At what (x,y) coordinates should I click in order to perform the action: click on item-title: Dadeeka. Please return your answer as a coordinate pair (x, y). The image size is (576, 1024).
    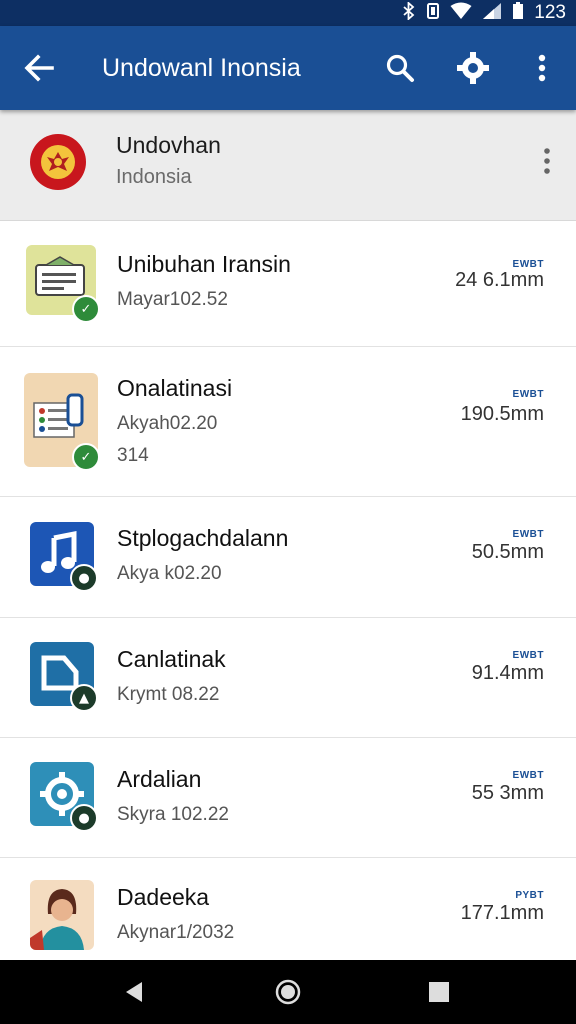
    Looking at the image, I should click on (163, 897).